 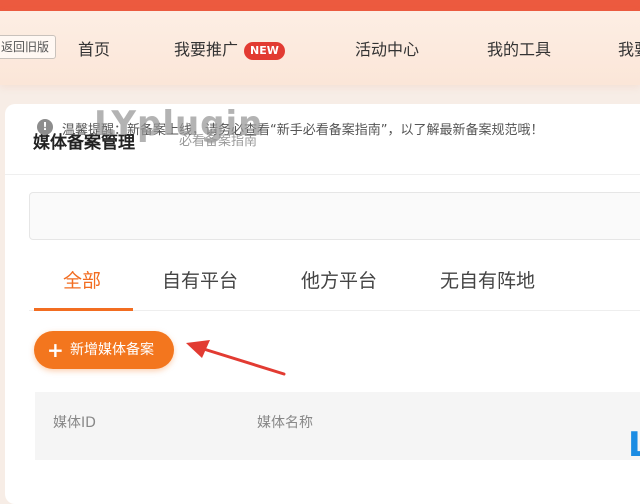 I want to click on top-accent-strip, so click(x=320, y=5).